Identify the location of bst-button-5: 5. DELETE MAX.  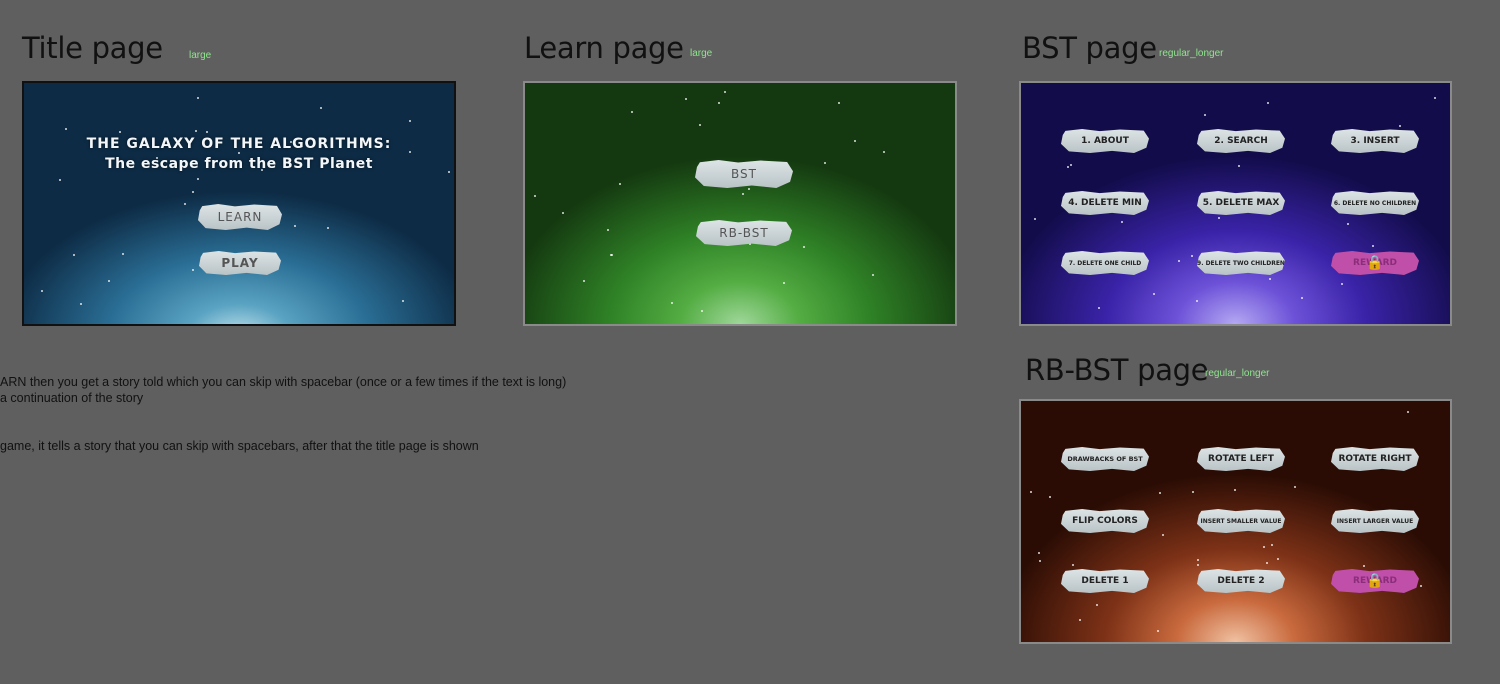
(1241, 203).